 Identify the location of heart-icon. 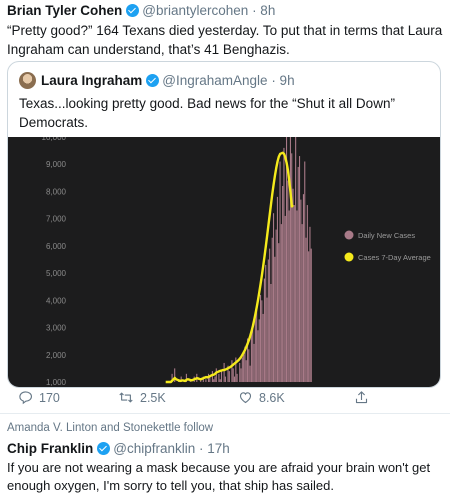
(245, 398).